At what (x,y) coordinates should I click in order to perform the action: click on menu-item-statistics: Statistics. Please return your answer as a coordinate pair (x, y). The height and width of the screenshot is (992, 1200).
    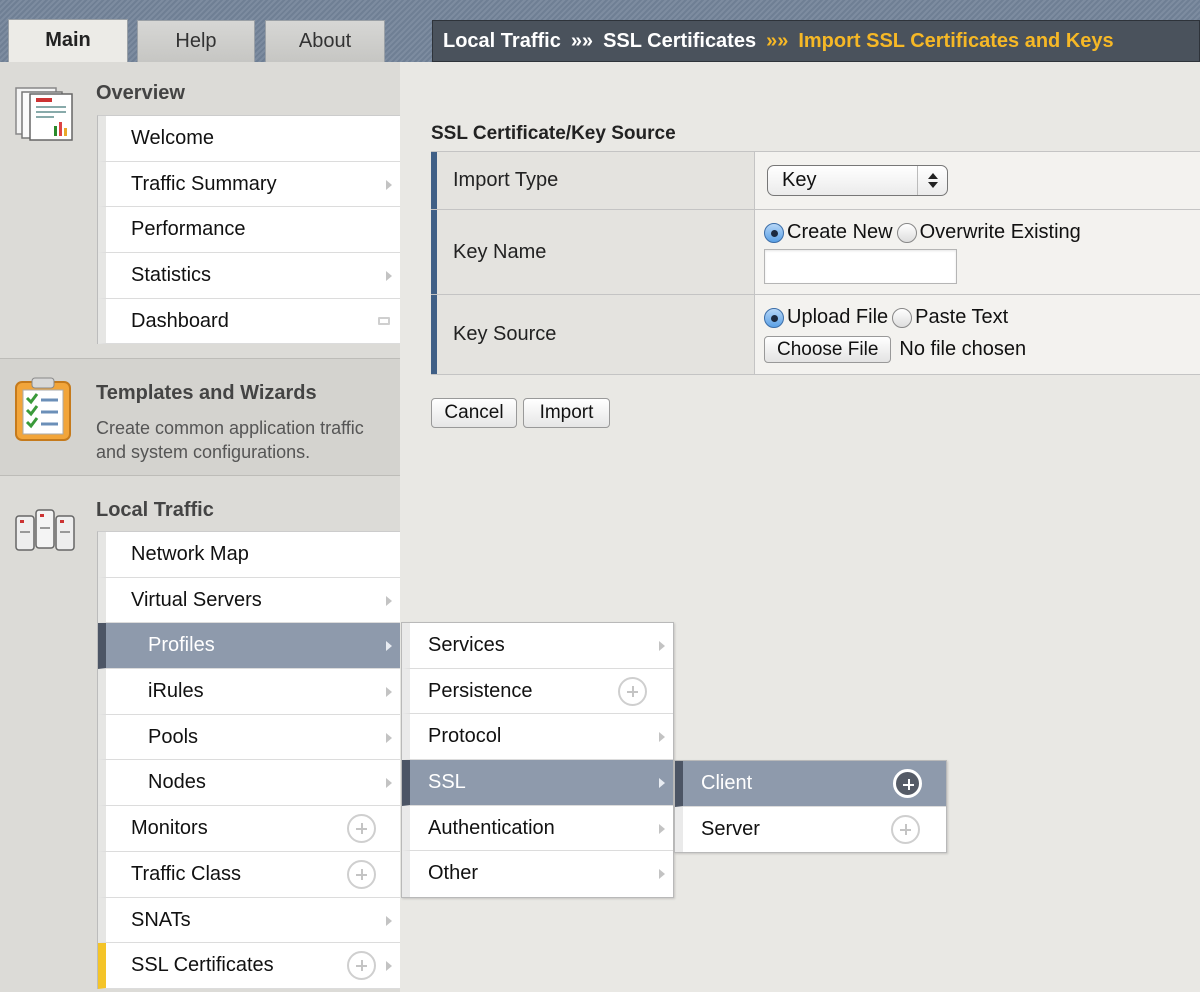
    Looking at the image, I should click on (249, 276).